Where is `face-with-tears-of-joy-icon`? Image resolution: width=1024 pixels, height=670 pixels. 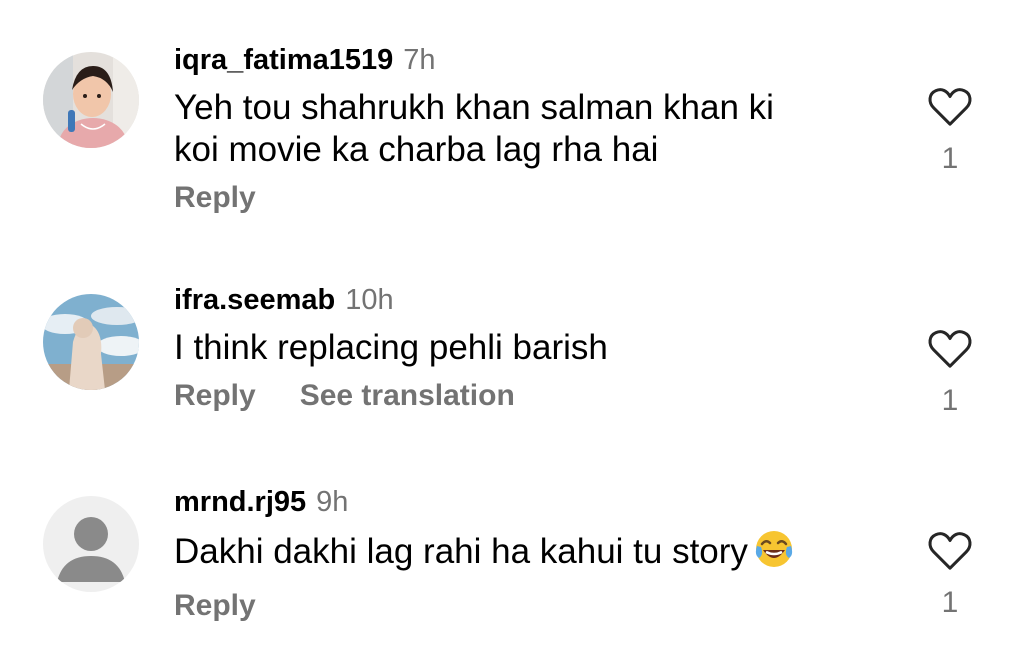 face-with-tears-of-joy-icon is located at coordinates (774, 554).